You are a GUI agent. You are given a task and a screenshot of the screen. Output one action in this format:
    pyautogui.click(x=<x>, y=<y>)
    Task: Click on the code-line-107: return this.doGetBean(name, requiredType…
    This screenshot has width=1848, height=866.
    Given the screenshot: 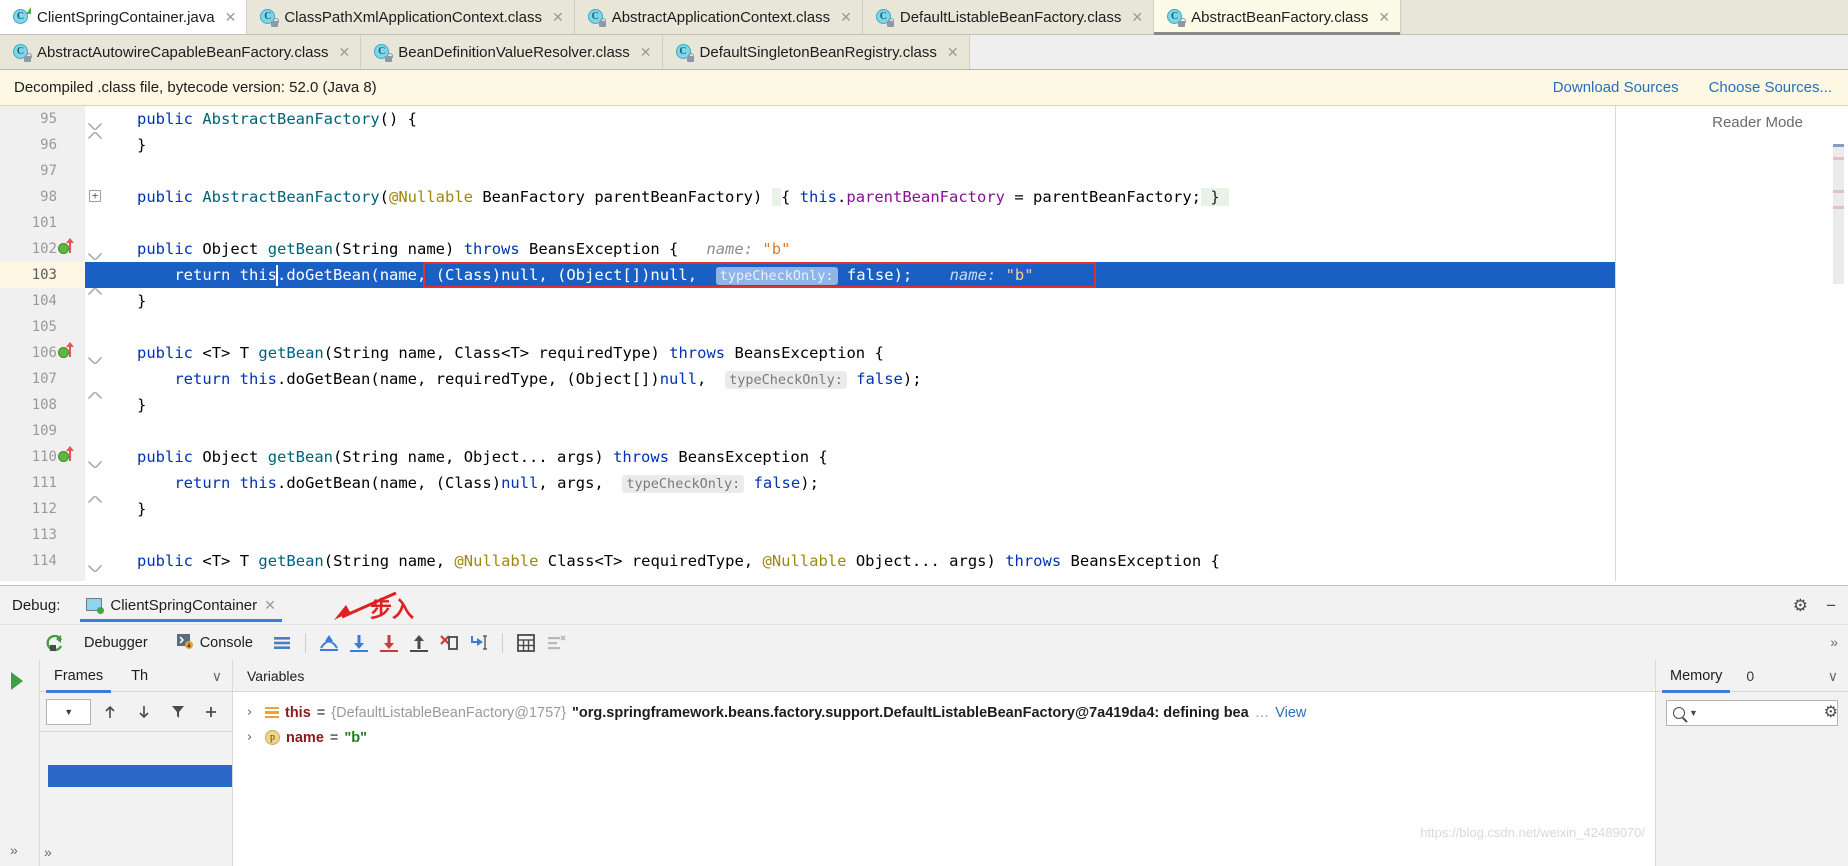 What is the action you would take?
    pyautogui.click(x=861, y=379)
    